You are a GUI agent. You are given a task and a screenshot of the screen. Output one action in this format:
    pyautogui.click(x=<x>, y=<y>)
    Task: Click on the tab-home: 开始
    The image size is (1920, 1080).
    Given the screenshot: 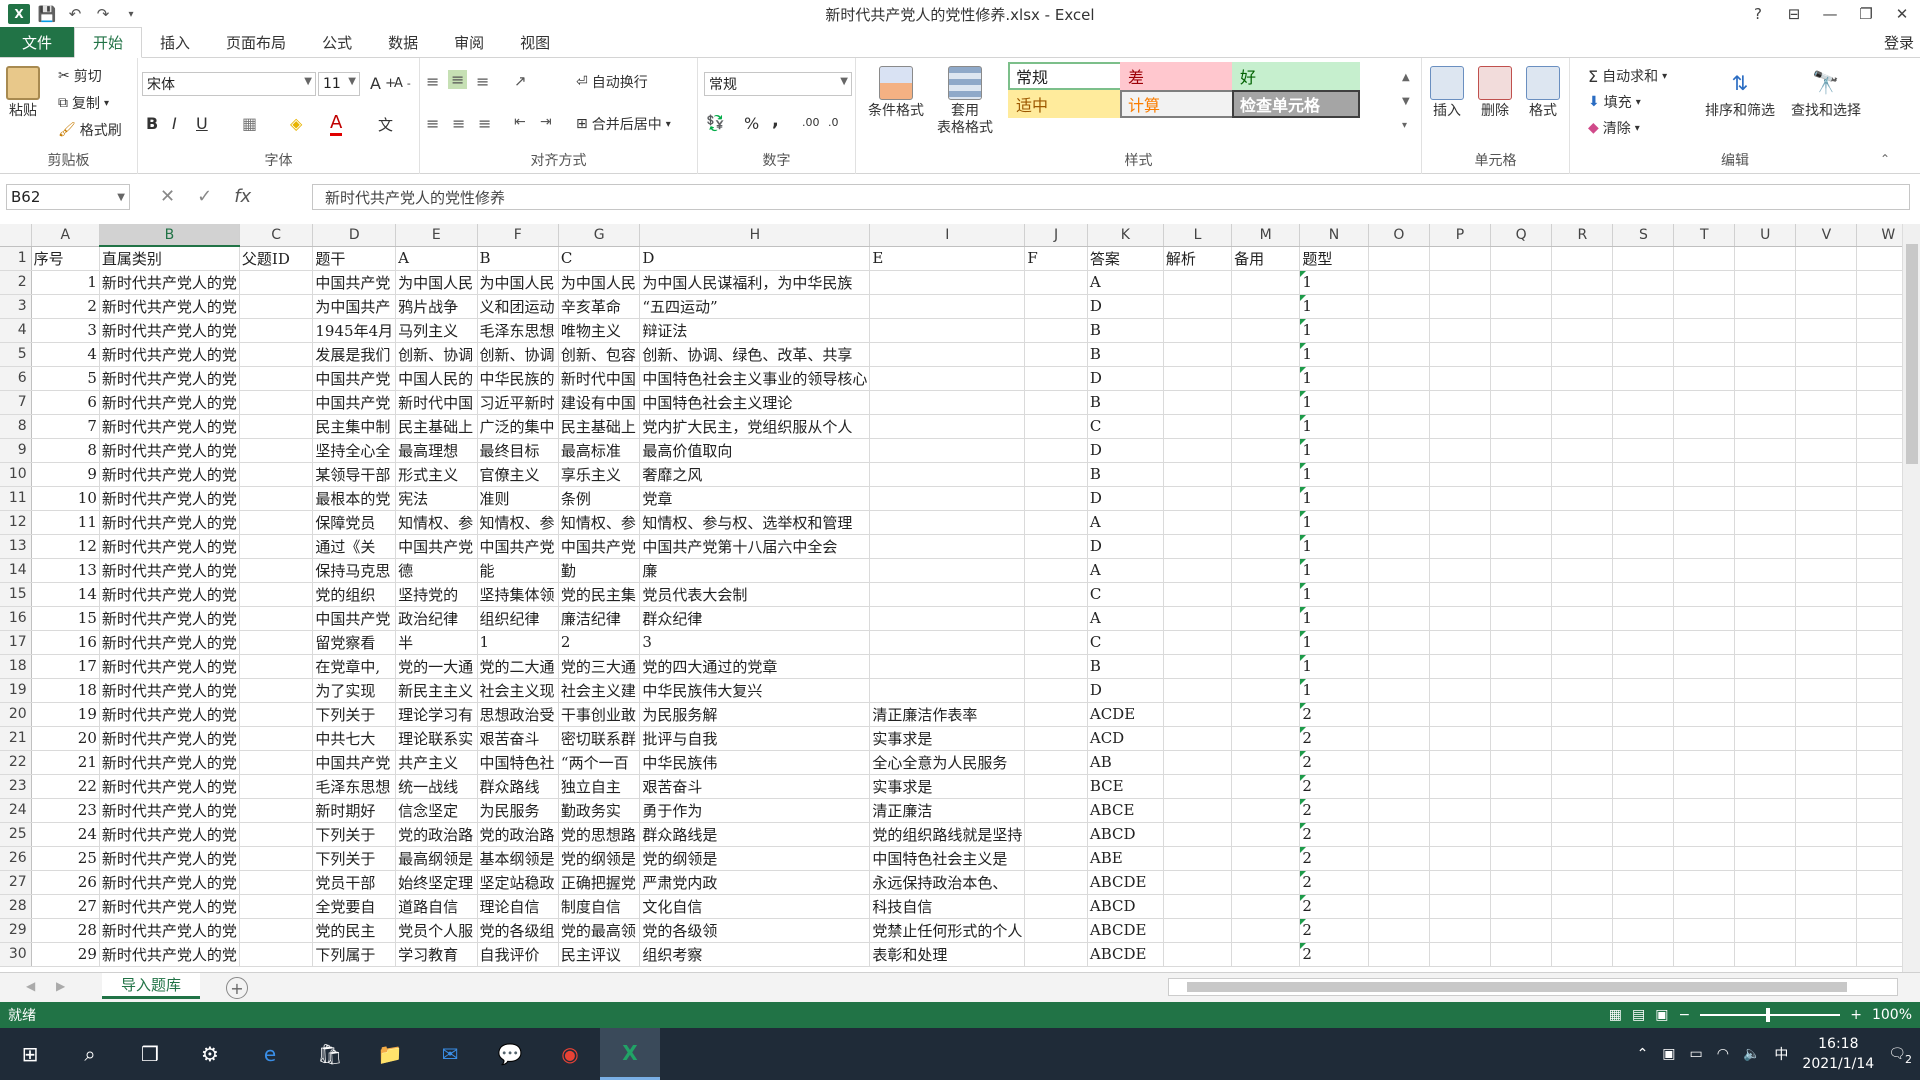 What is the action you would take?
    pyautogui.click(x=108, y=42)
    